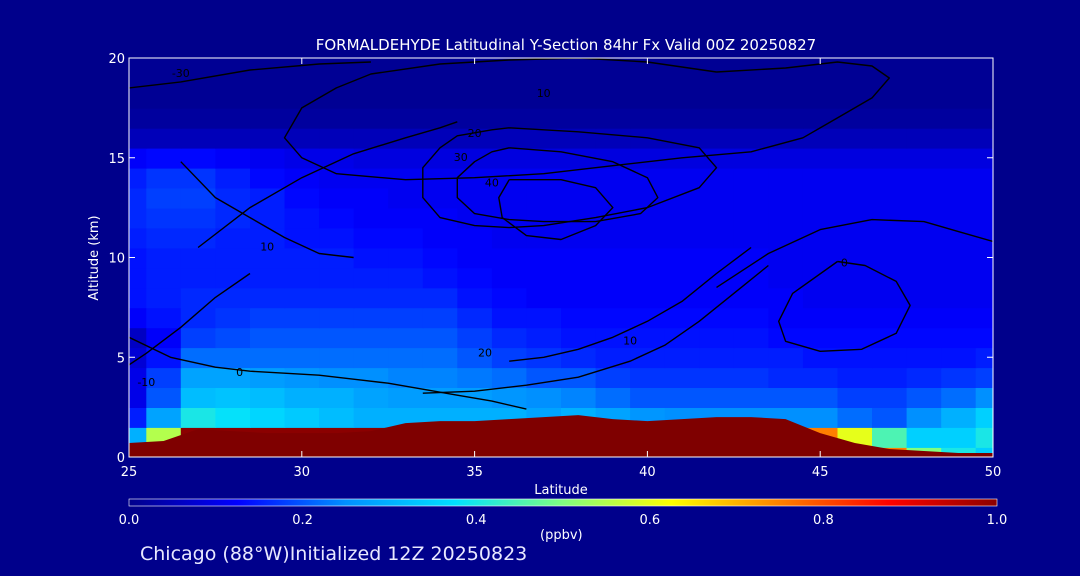  What do you see at coordinates (334, 554) in the screenshot?
I see `footer-label: Chicago (88°W)Initialized 12Z 20250823` at bounding box center [334, 554].